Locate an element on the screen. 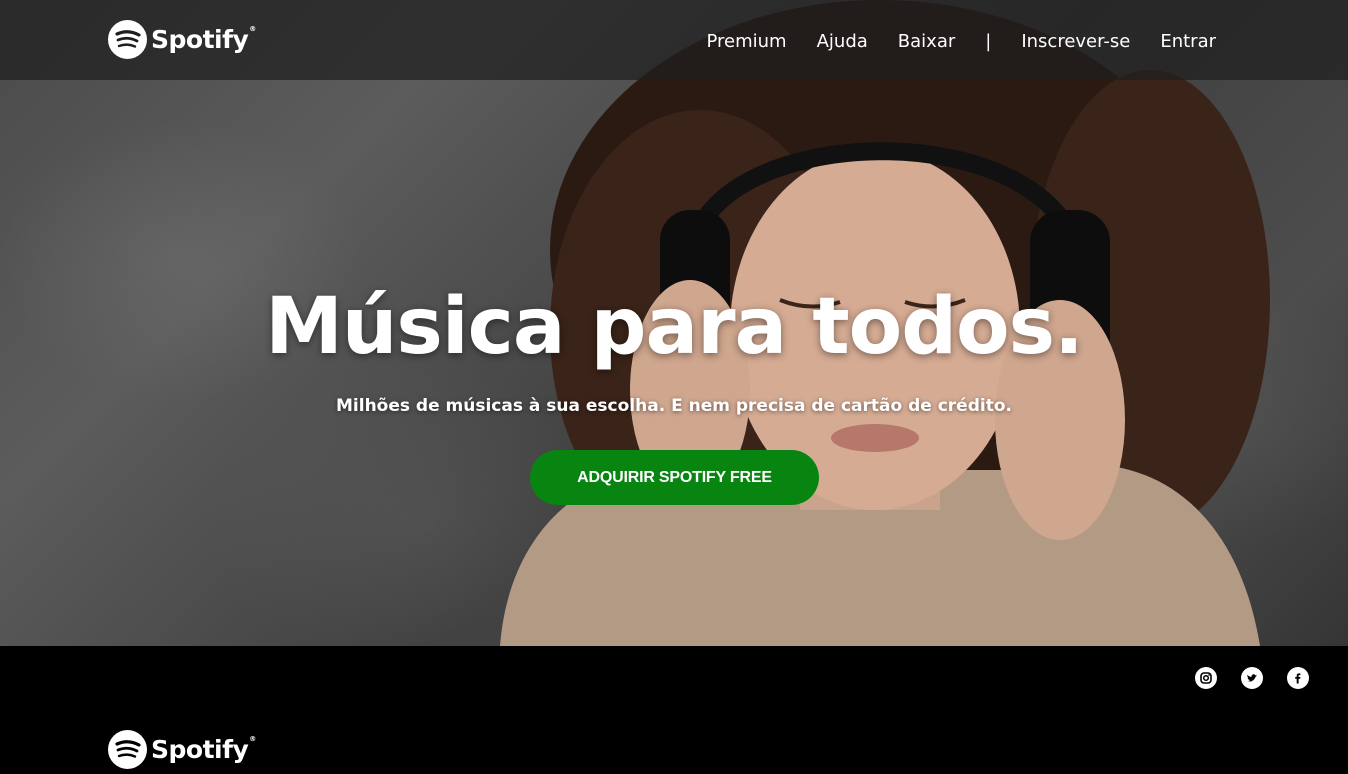 This screenshot has height=774, width=1348. nav-entrar: Entrar is located at coordinates (1188, 41).